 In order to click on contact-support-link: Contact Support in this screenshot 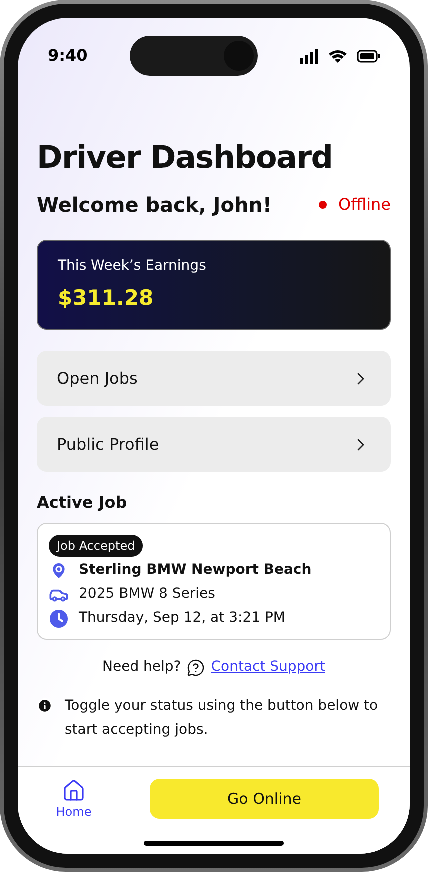, I will do `click(268, 667)`.